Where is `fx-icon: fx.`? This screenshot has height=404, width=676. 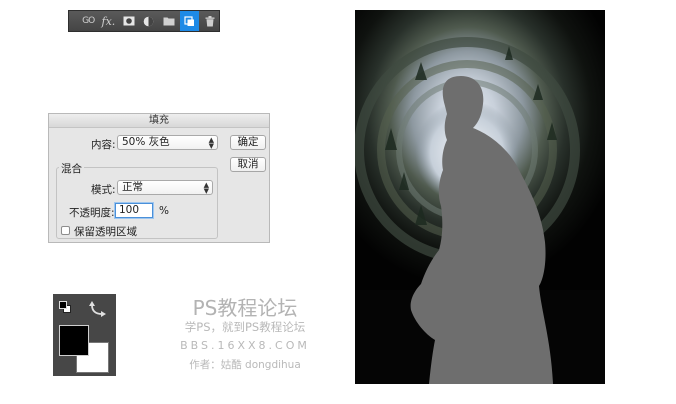
fx-icon: fx. is located at coordinates (108, 21).